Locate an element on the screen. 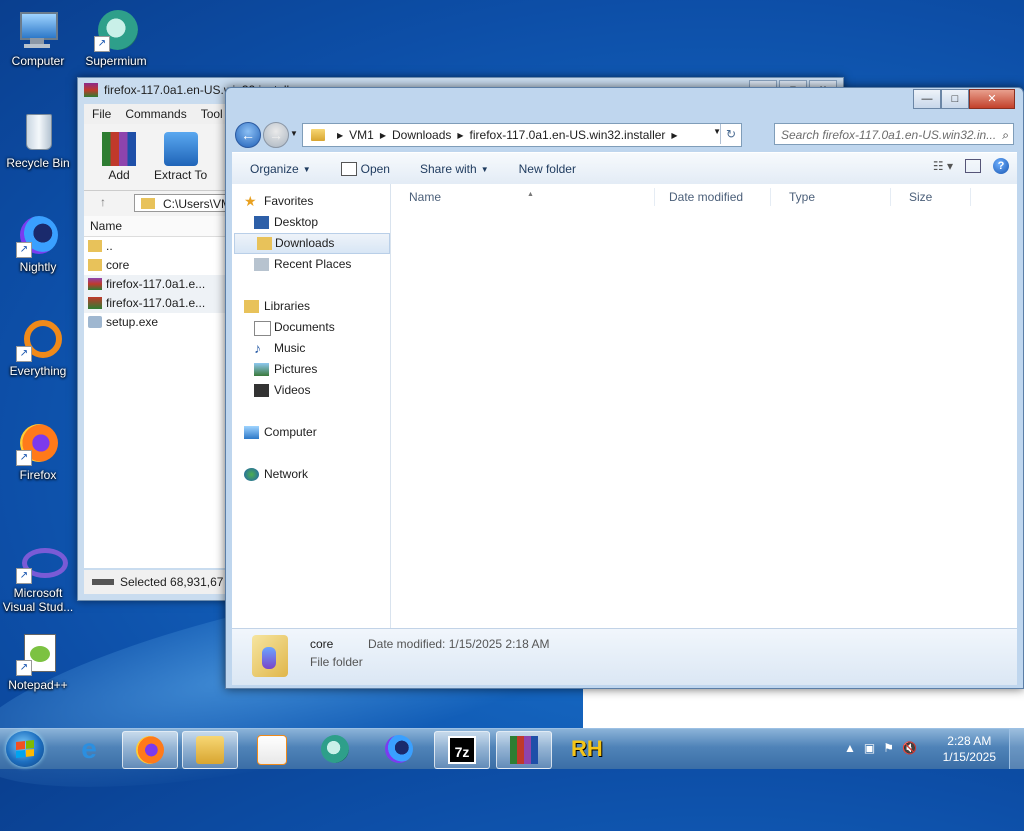 Image resolution: width=1024 pixels, height=831 pixels. folder-icon is located at coordinates (318, 135).